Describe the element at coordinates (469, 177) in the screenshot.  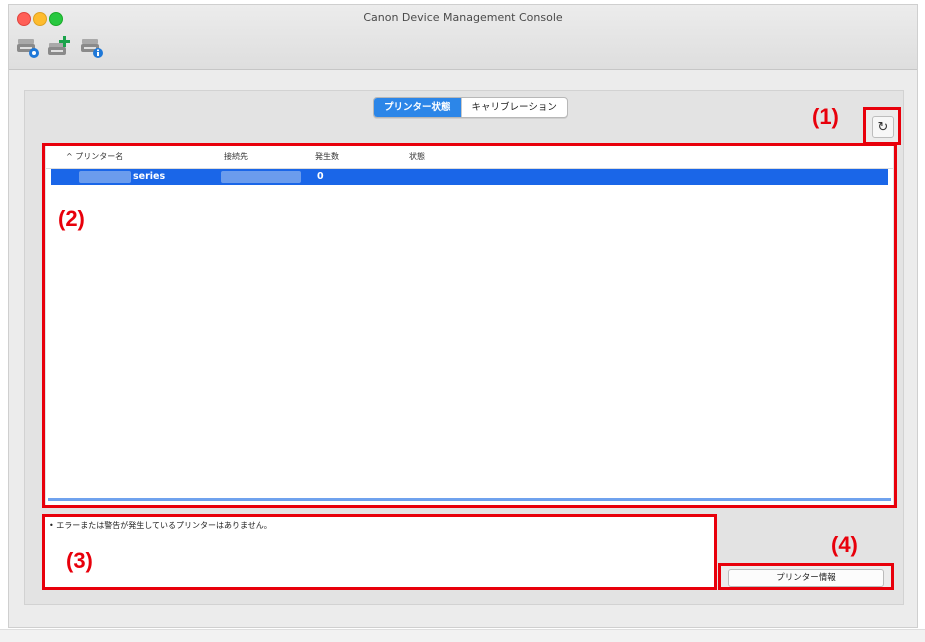
I see `table-row: series 0` at that location.